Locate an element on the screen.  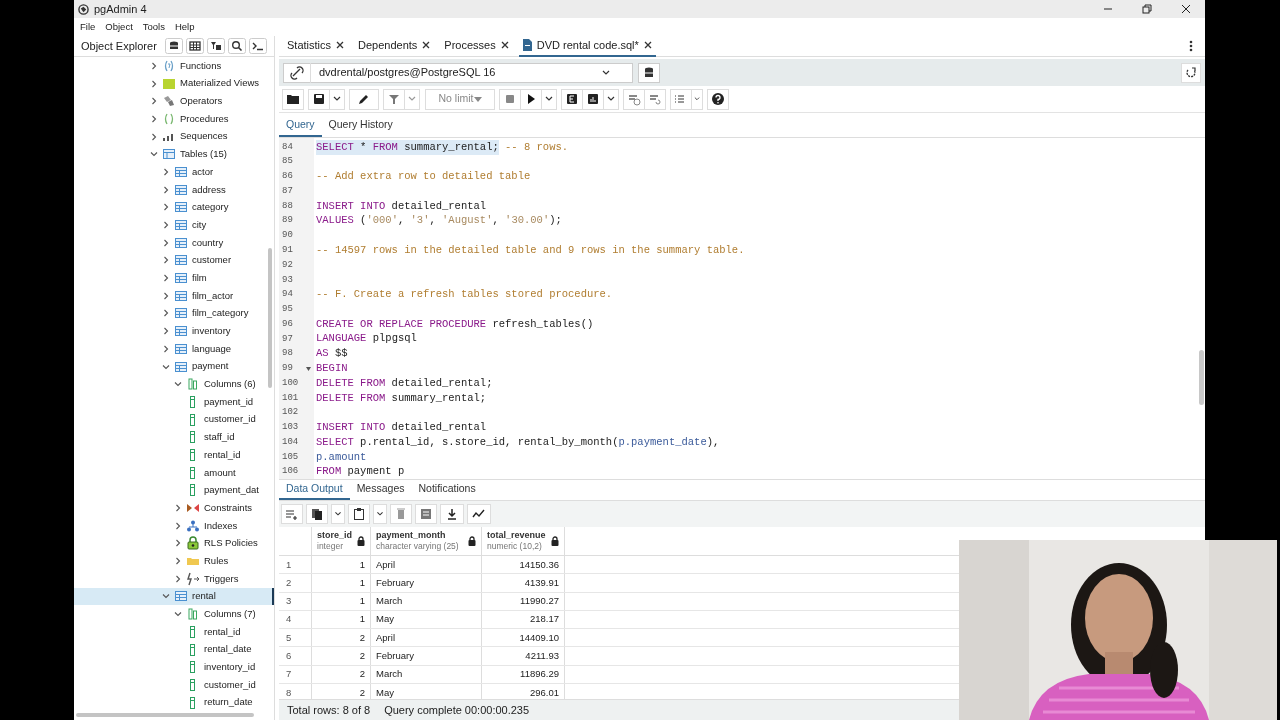
limit-select: No limit is located at coordinates (460, 99).